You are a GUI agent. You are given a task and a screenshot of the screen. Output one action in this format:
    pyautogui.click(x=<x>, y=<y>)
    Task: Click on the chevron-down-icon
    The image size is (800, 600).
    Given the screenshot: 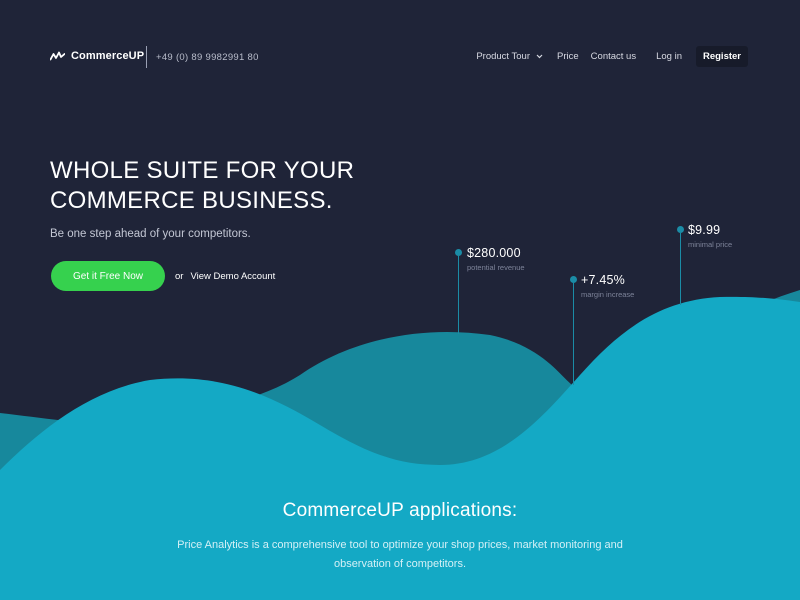 What is the action you would take?
    pyautogui.click(x=539, y=56)
    